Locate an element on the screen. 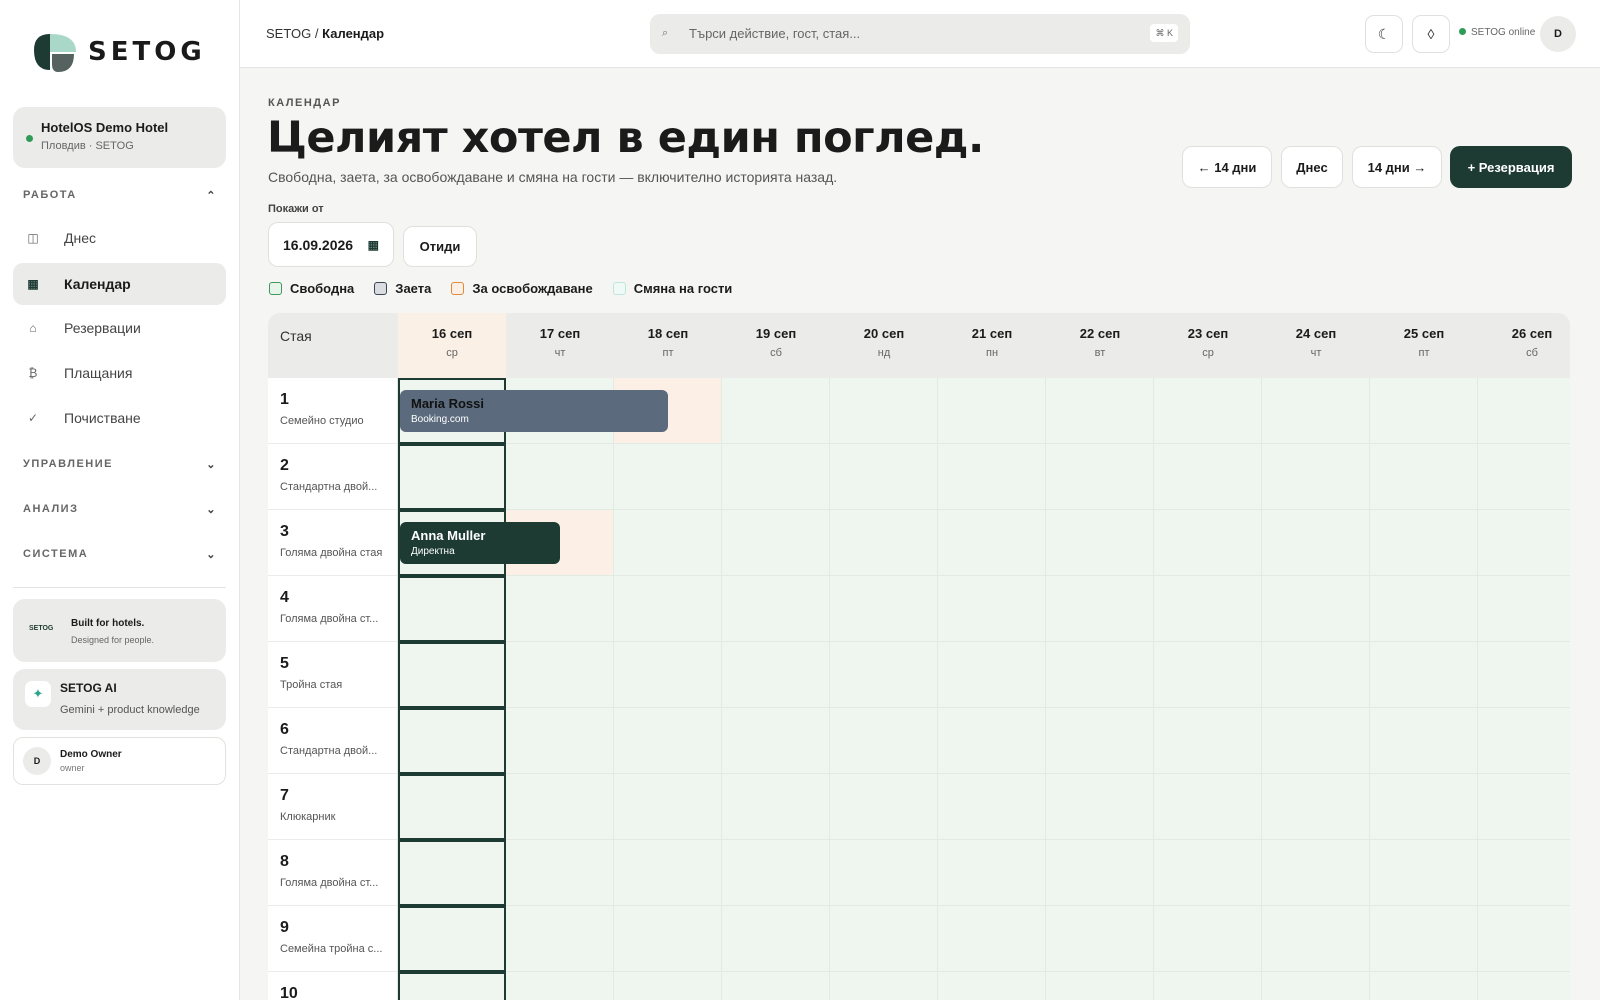 The image size is (1600, 1000). prev-14-days-button: ← 14 дни is located at coordinates (1227, 167).